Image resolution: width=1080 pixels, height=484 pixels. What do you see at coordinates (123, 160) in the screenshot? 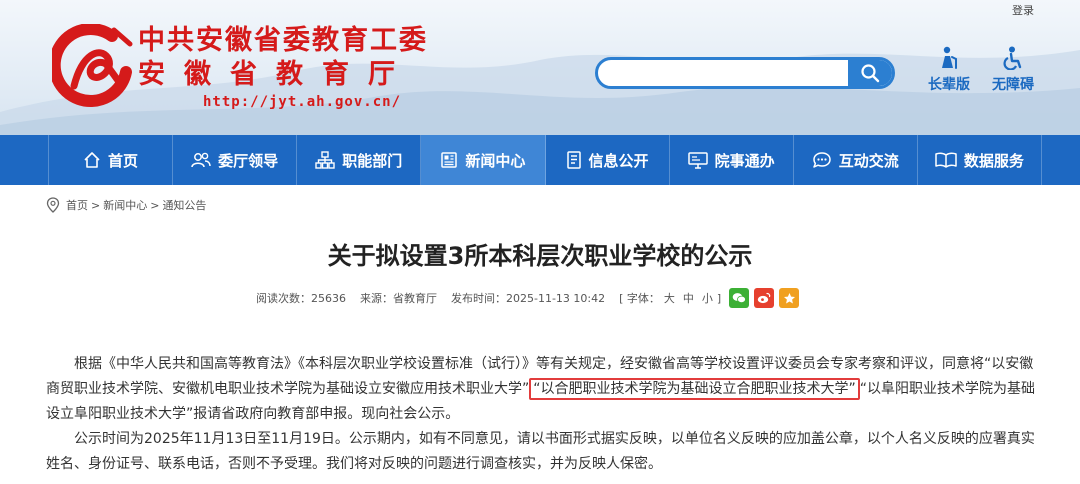
I see `nav-item-label: 首页` at bounding box center [123, 160].